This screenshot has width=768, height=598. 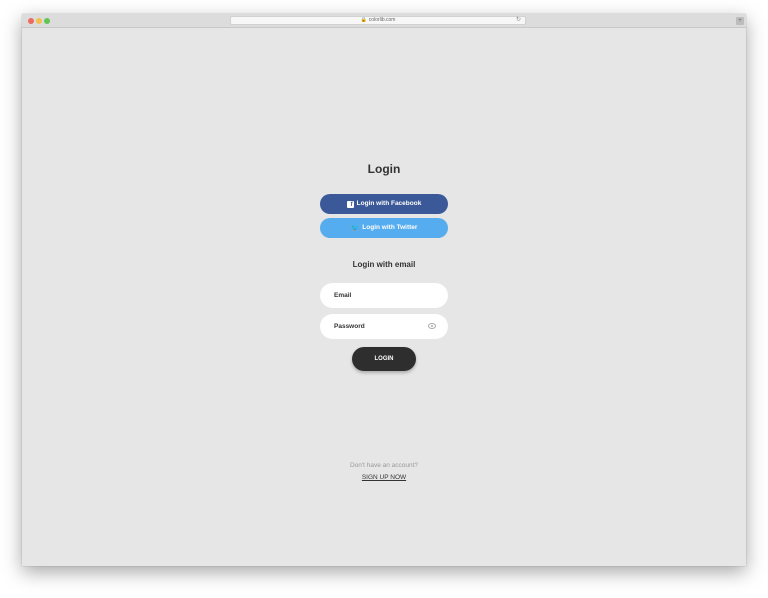 I want to click on reload-icon: ↻, so click(x=518, y=20).